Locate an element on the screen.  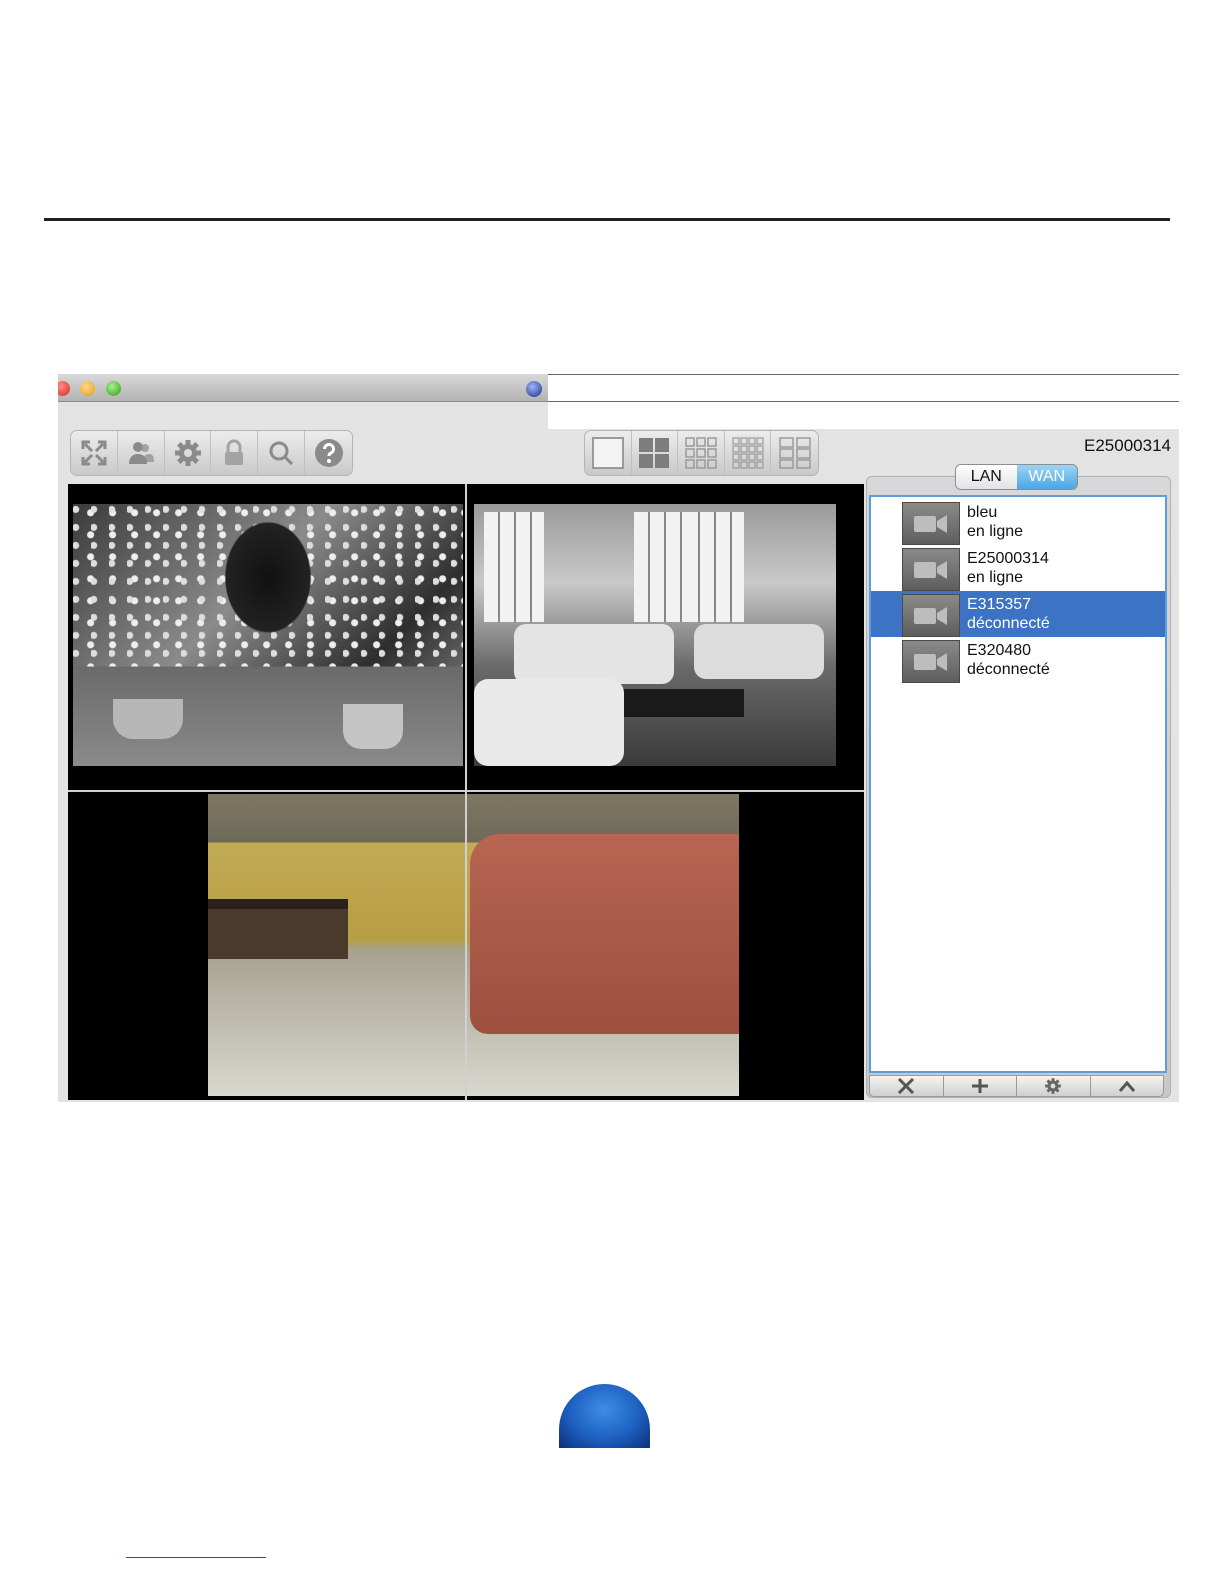
lock-button is located at coordinates (235, 453).